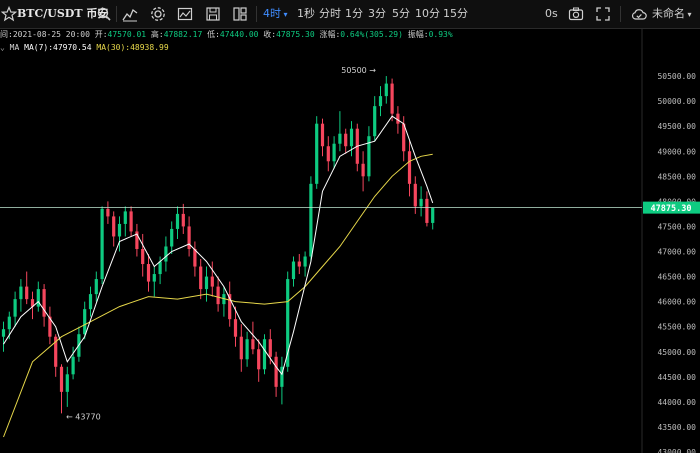 The width and height of the screenshot is (700, 453). I want to click on layout-name-label: 未命名, so click(668, 13).